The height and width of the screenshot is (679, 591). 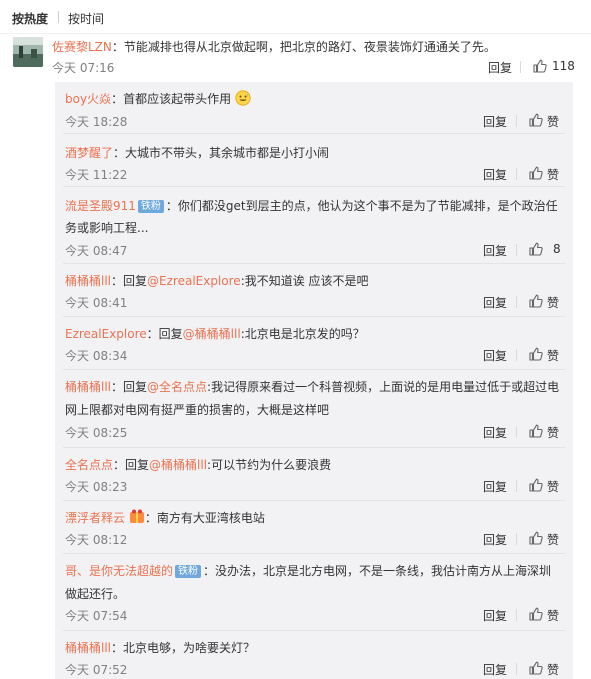 I want to click on reply-body: 桶桶桶lll：回复@EzrealExplore:我不知道诶 应该不是吧, so click(x=217, y=280).